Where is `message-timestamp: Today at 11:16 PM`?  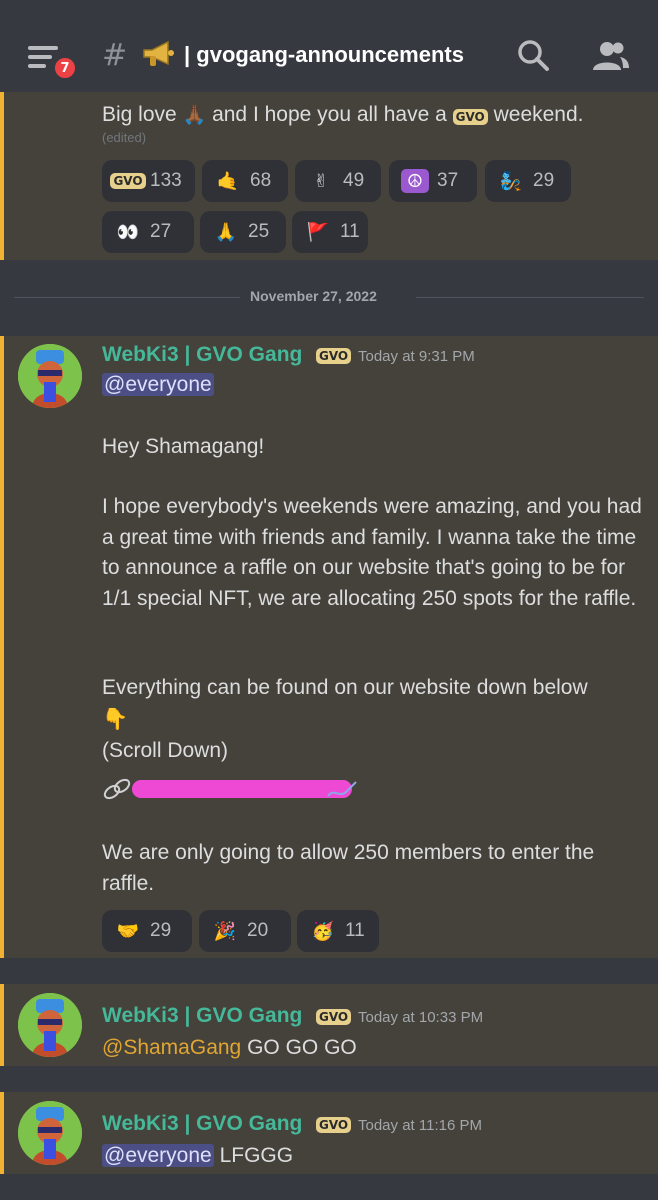
message-timestamp: Today at 11:16 PM is located at coordinates (420, 1125).